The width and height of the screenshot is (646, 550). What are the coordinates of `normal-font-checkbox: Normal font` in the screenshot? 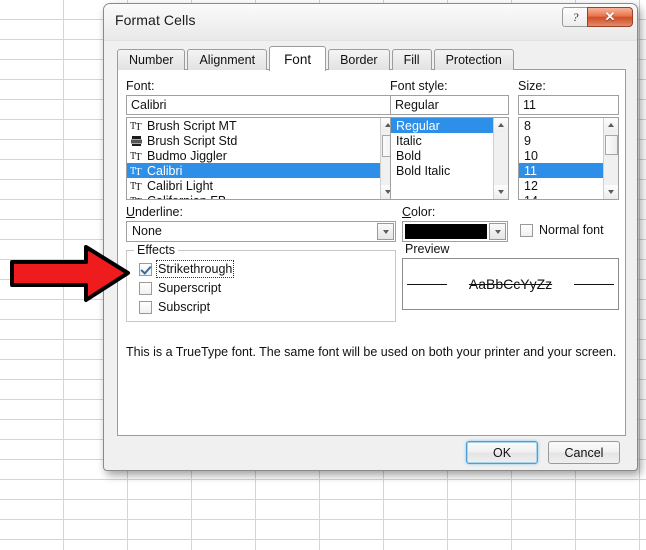 It's located at (562, 230).